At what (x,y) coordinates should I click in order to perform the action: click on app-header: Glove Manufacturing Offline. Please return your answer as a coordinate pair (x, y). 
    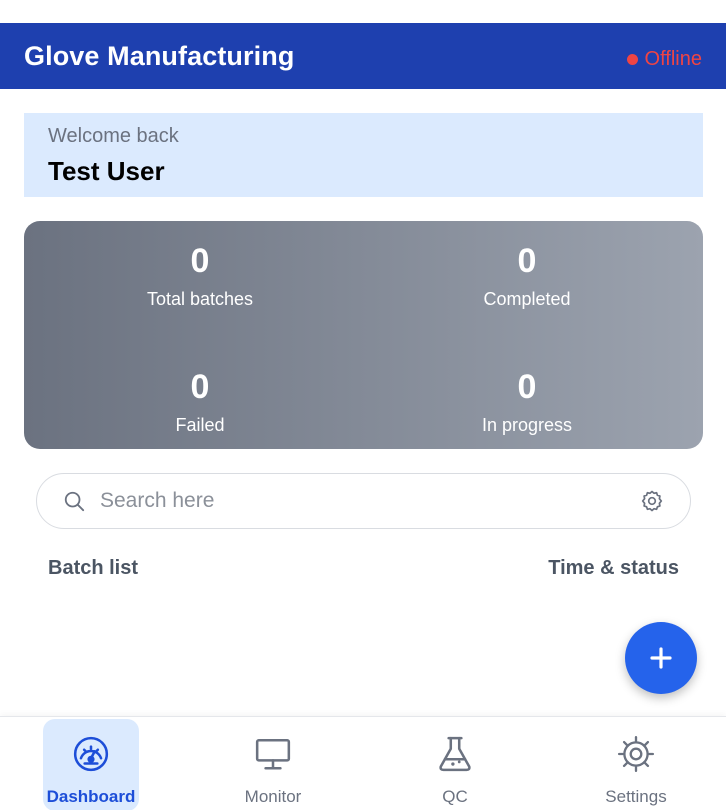
    Looking at the image, I should click on (363, 56).